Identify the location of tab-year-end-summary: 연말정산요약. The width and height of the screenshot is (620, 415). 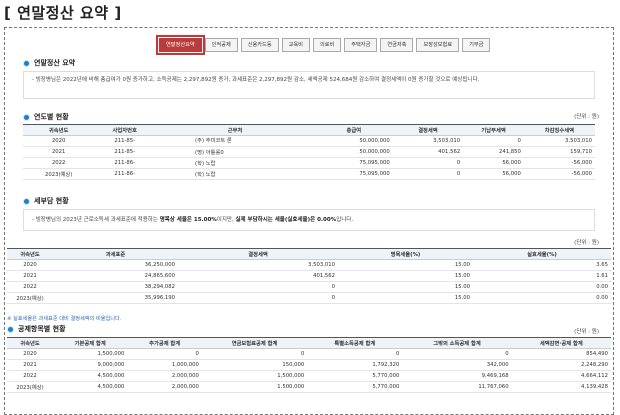
(180, 45).